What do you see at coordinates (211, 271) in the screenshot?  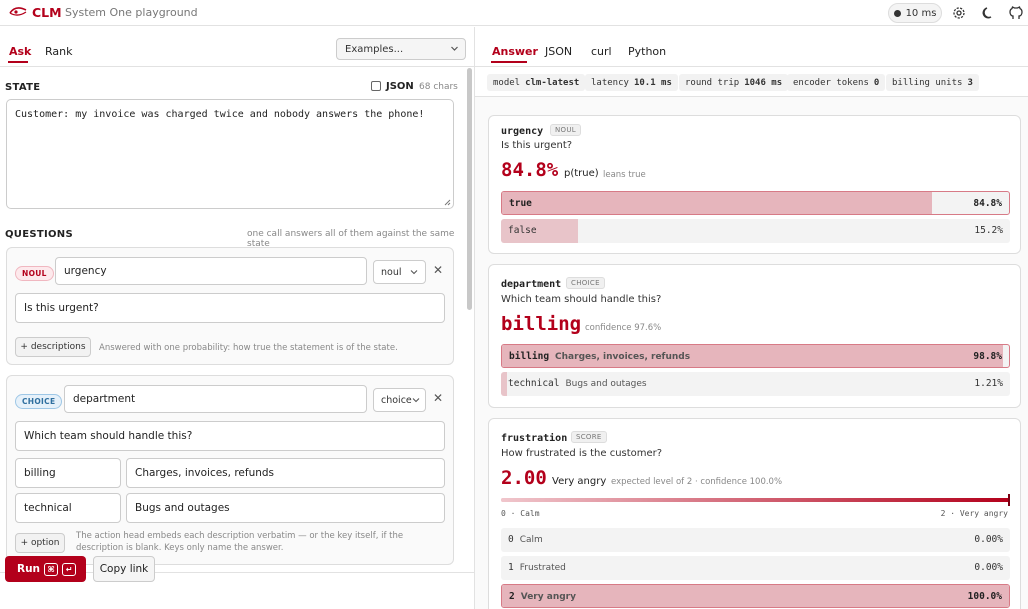 I see `question-key-input: urgency` at bounding box center [211, 271].